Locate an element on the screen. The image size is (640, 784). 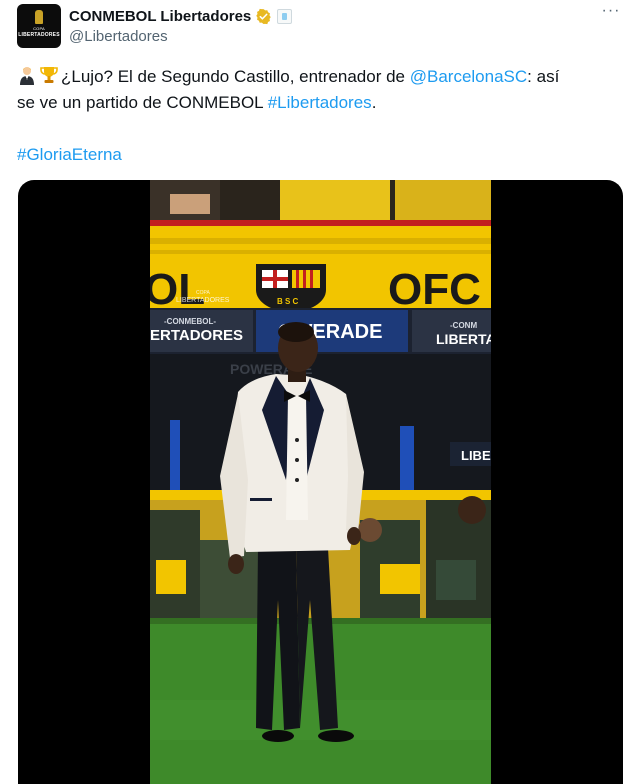
board-left-main: ERTADORES is located at coordinates (196, 335).